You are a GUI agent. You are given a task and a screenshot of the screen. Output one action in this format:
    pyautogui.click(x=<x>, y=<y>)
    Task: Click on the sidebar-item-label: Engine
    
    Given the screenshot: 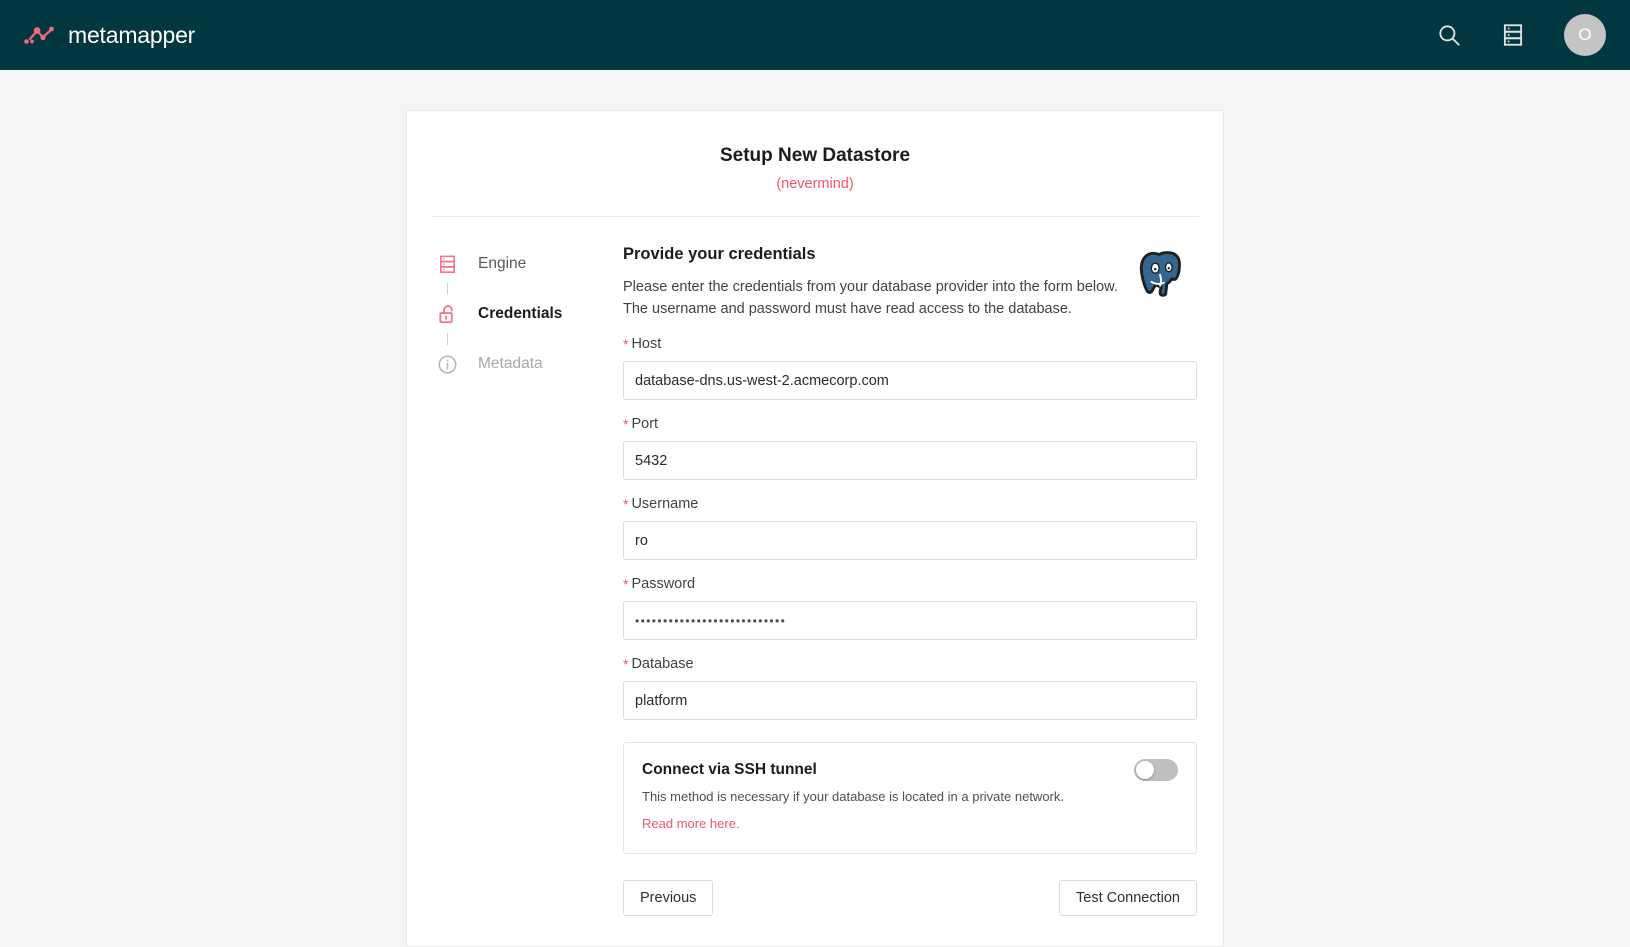 What is the action you would take?
    pyautogui.click(x=502, y=263)
    